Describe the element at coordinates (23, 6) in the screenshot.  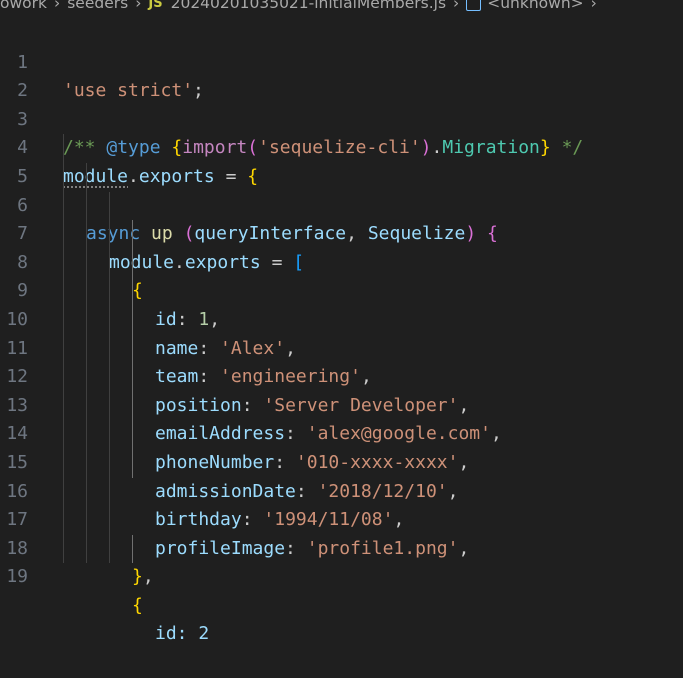
I see `breadcrumb-folder-owork: owork` at that location.